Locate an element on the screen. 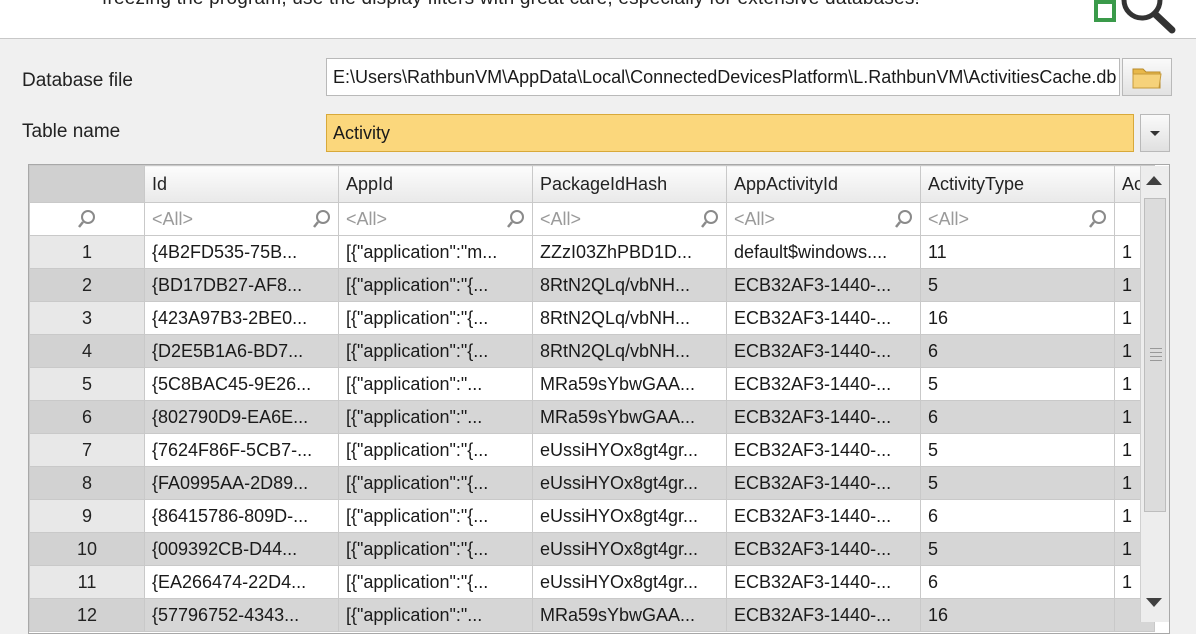 This screenshot has width=1196, height=634. grid-corner is located at coordinates (87, 184).